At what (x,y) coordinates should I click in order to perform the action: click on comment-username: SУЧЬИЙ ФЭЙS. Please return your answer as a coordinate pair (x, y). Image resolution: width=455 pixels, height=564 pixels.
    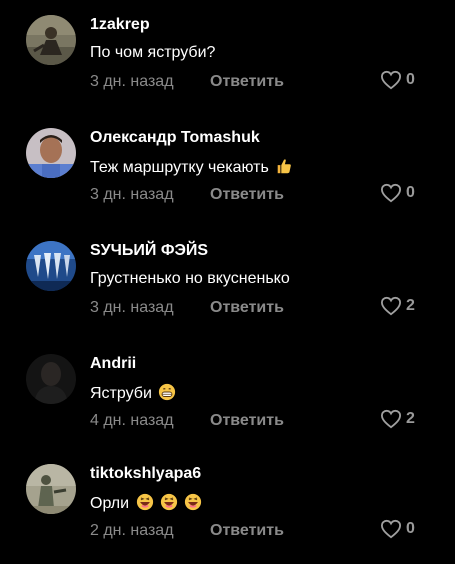
    Looking at the image, I should click on (149, 251).